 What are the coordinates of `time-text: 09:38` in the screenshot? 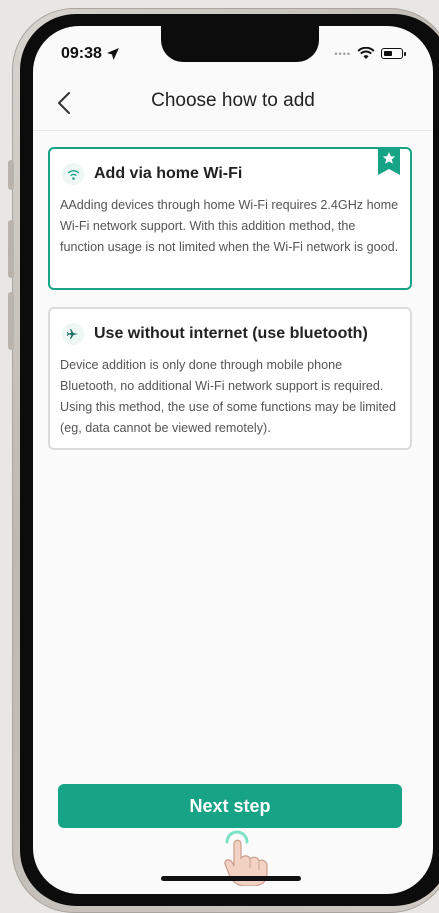 It's located at (81, 53).